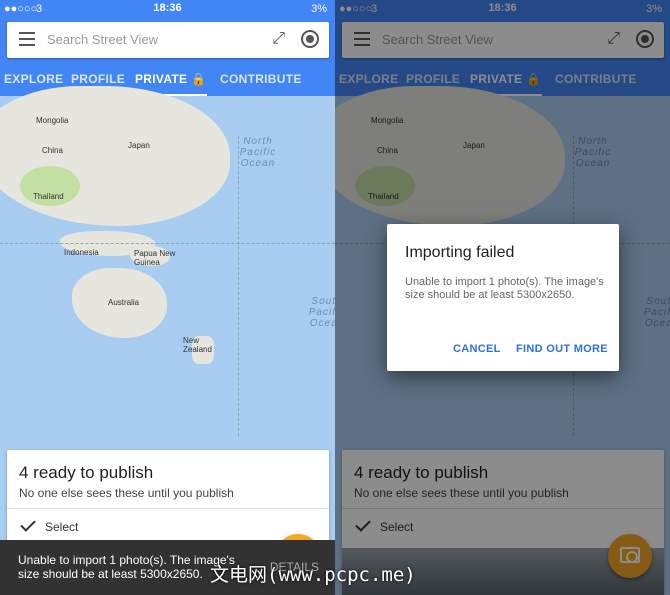 This screenshot has height=595, width=670. What do you see at coordinates (81, 252) in the screenshot?
I see `map-label-indonesia: Indonesia` at bounding box center [81, 252].